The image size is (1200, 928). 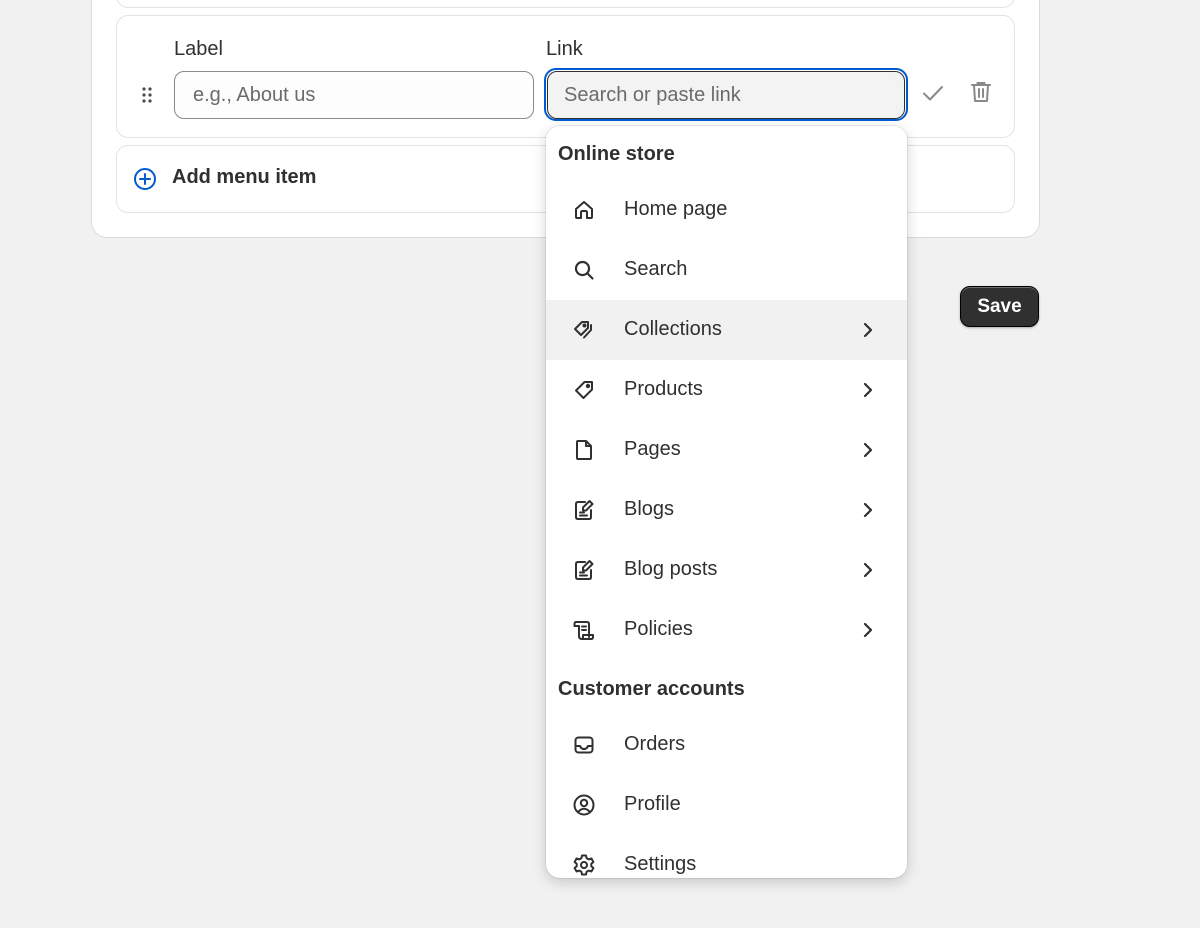 I want to click on menu-option-pages: Pages, so click(x=726, y=450).